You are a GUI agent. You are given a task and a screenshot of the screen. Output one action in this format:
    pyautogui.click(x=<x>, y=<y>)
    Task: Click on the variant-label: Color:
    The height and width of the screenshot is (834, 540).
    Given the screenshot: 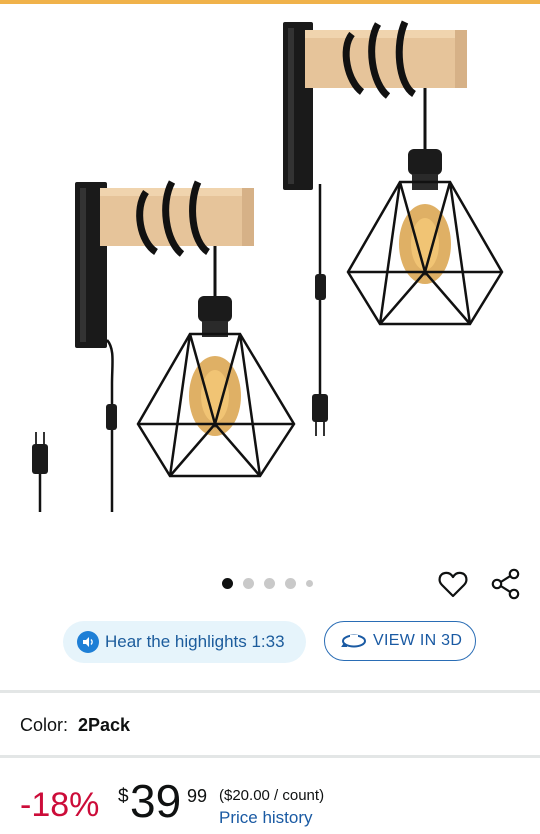 What is the action you would take?
    pyautogui.click(x=44, y=725)
    